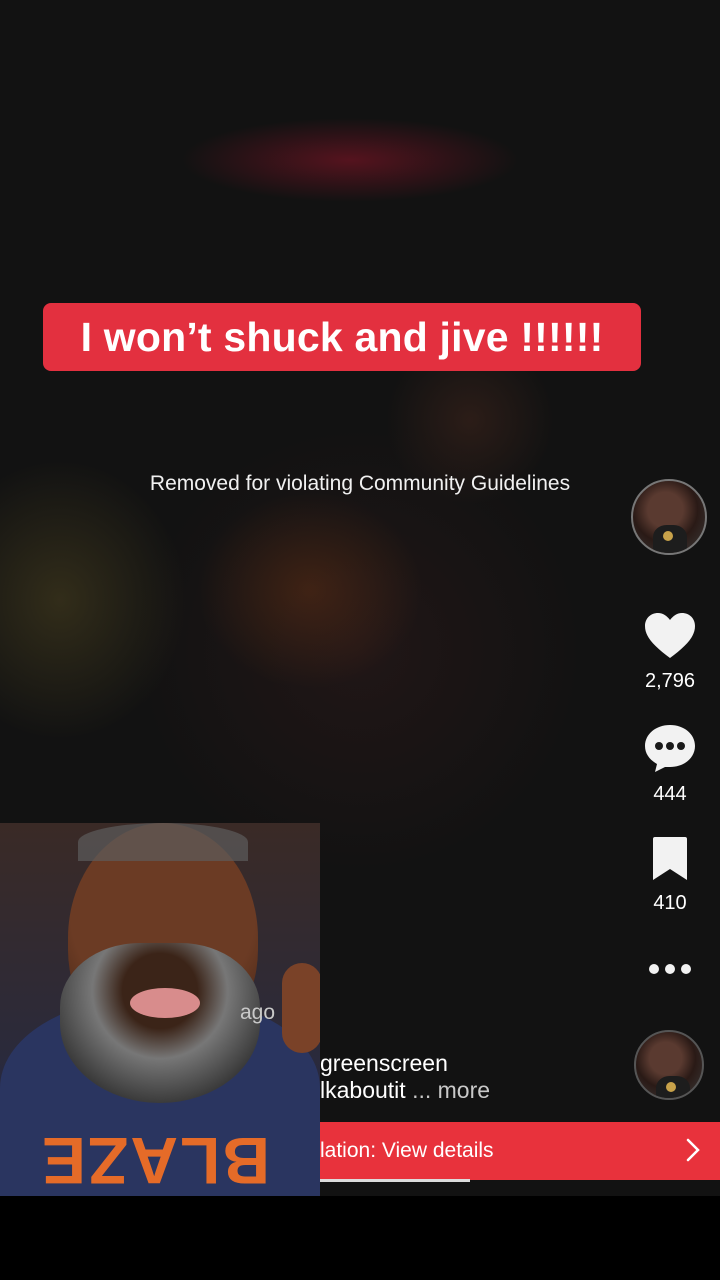 Image resolution: width=720 pixels, height=1280 pixels. Describe the element at coordinates (384, 1063) in the screenshot. I see `description-line-1: greenscreen` at that location.